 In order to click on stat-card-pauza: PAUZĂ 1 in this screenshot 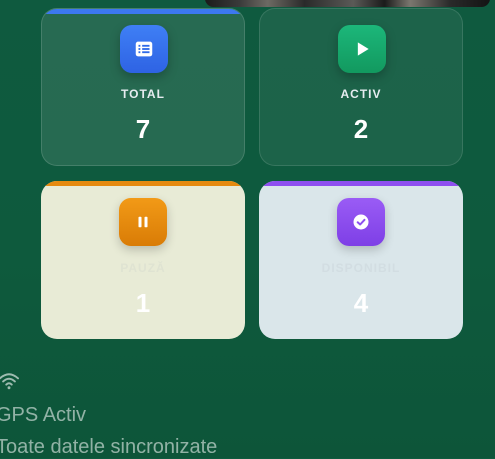, I will do `click(143, 260)`.